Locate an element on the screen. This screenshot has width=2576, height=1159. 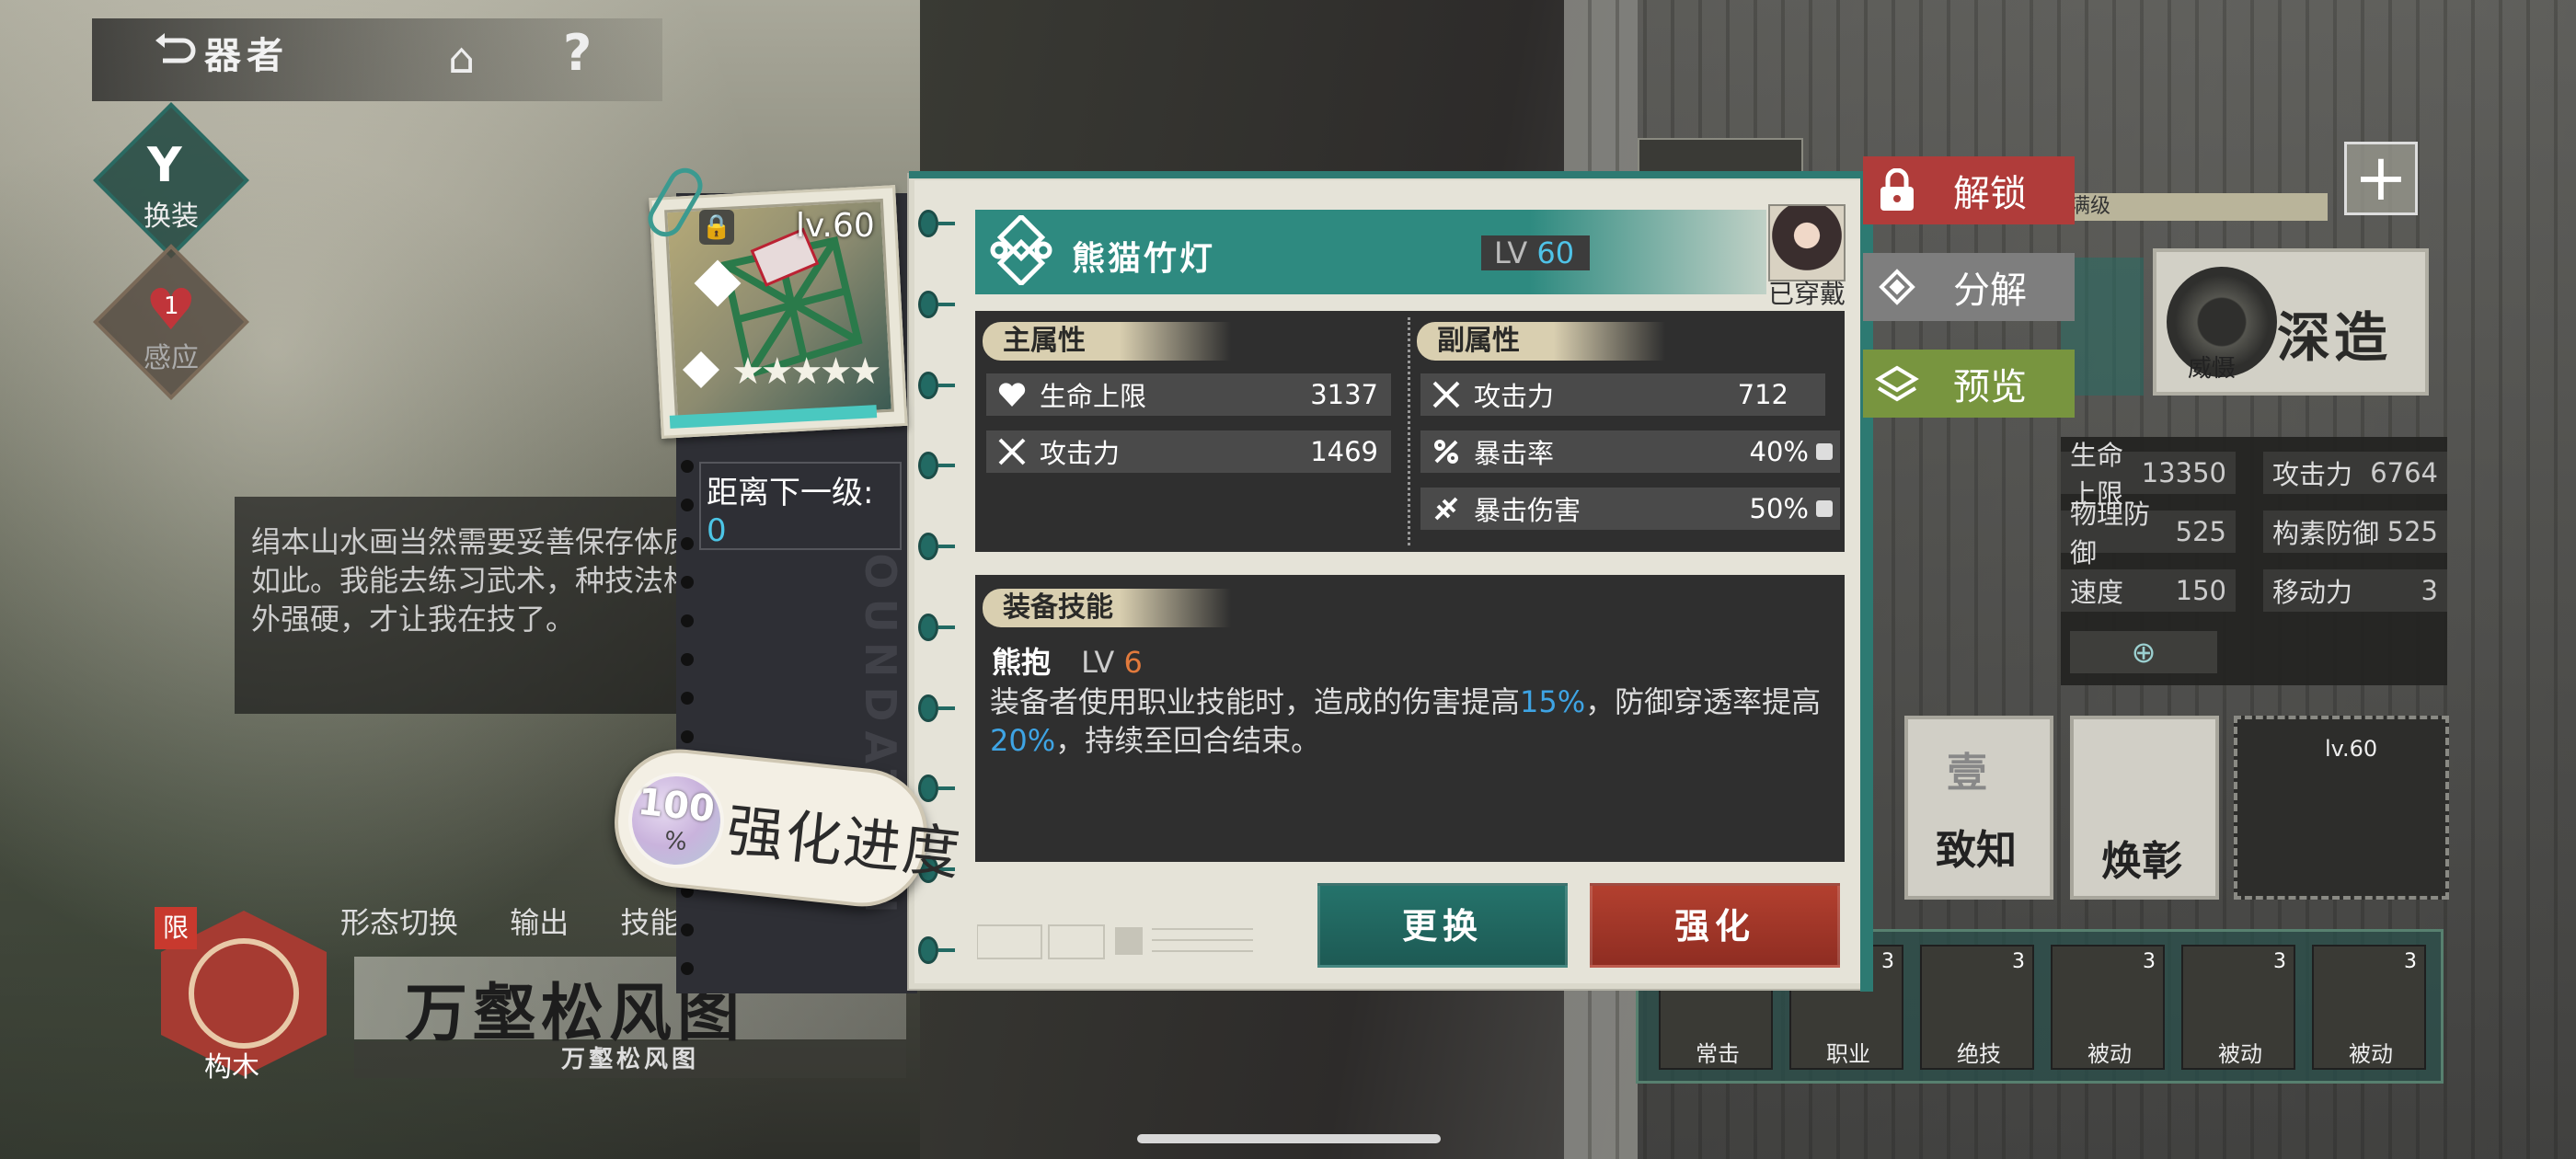
heart-shield-icon is located at coordinates (1012, 394).